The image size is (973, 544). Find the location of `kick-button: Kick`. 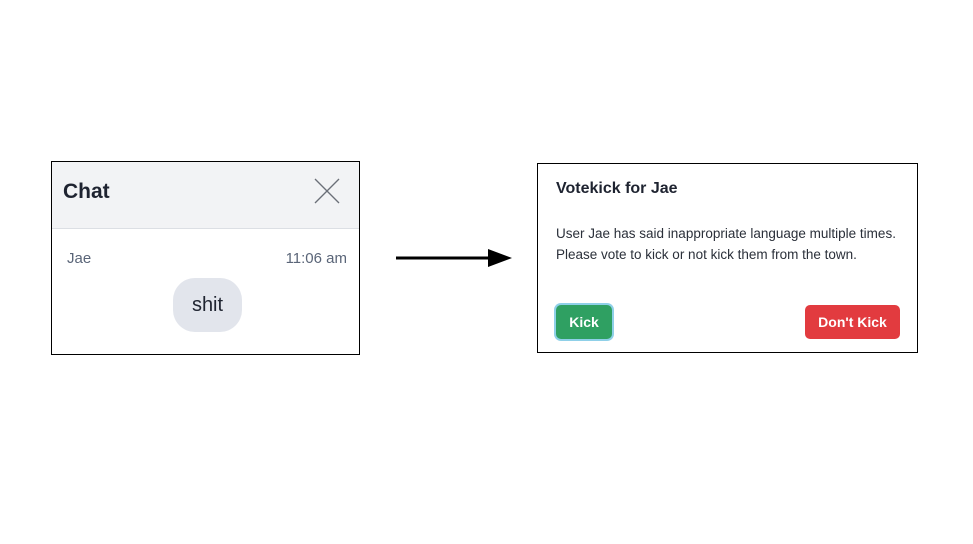

kick-button: Kick is located at coordinates (584, 322).